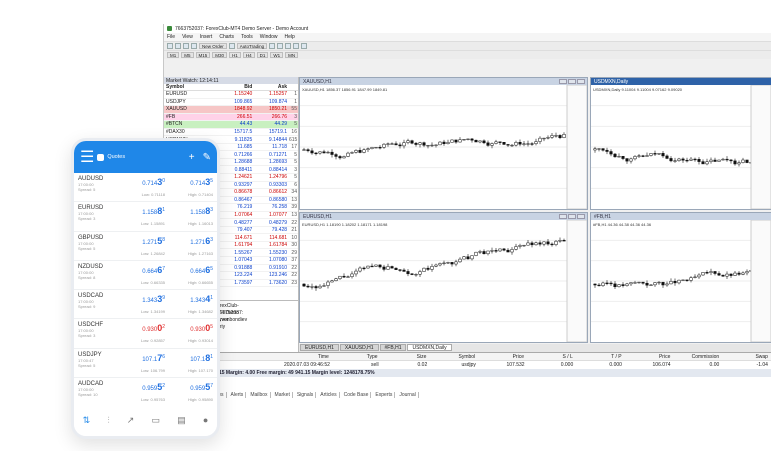 This screenshot has height=451, width=771. Describe the element at coordinates (87, 157) in the screenshot. I see `menu-icon: ☰` at that location.